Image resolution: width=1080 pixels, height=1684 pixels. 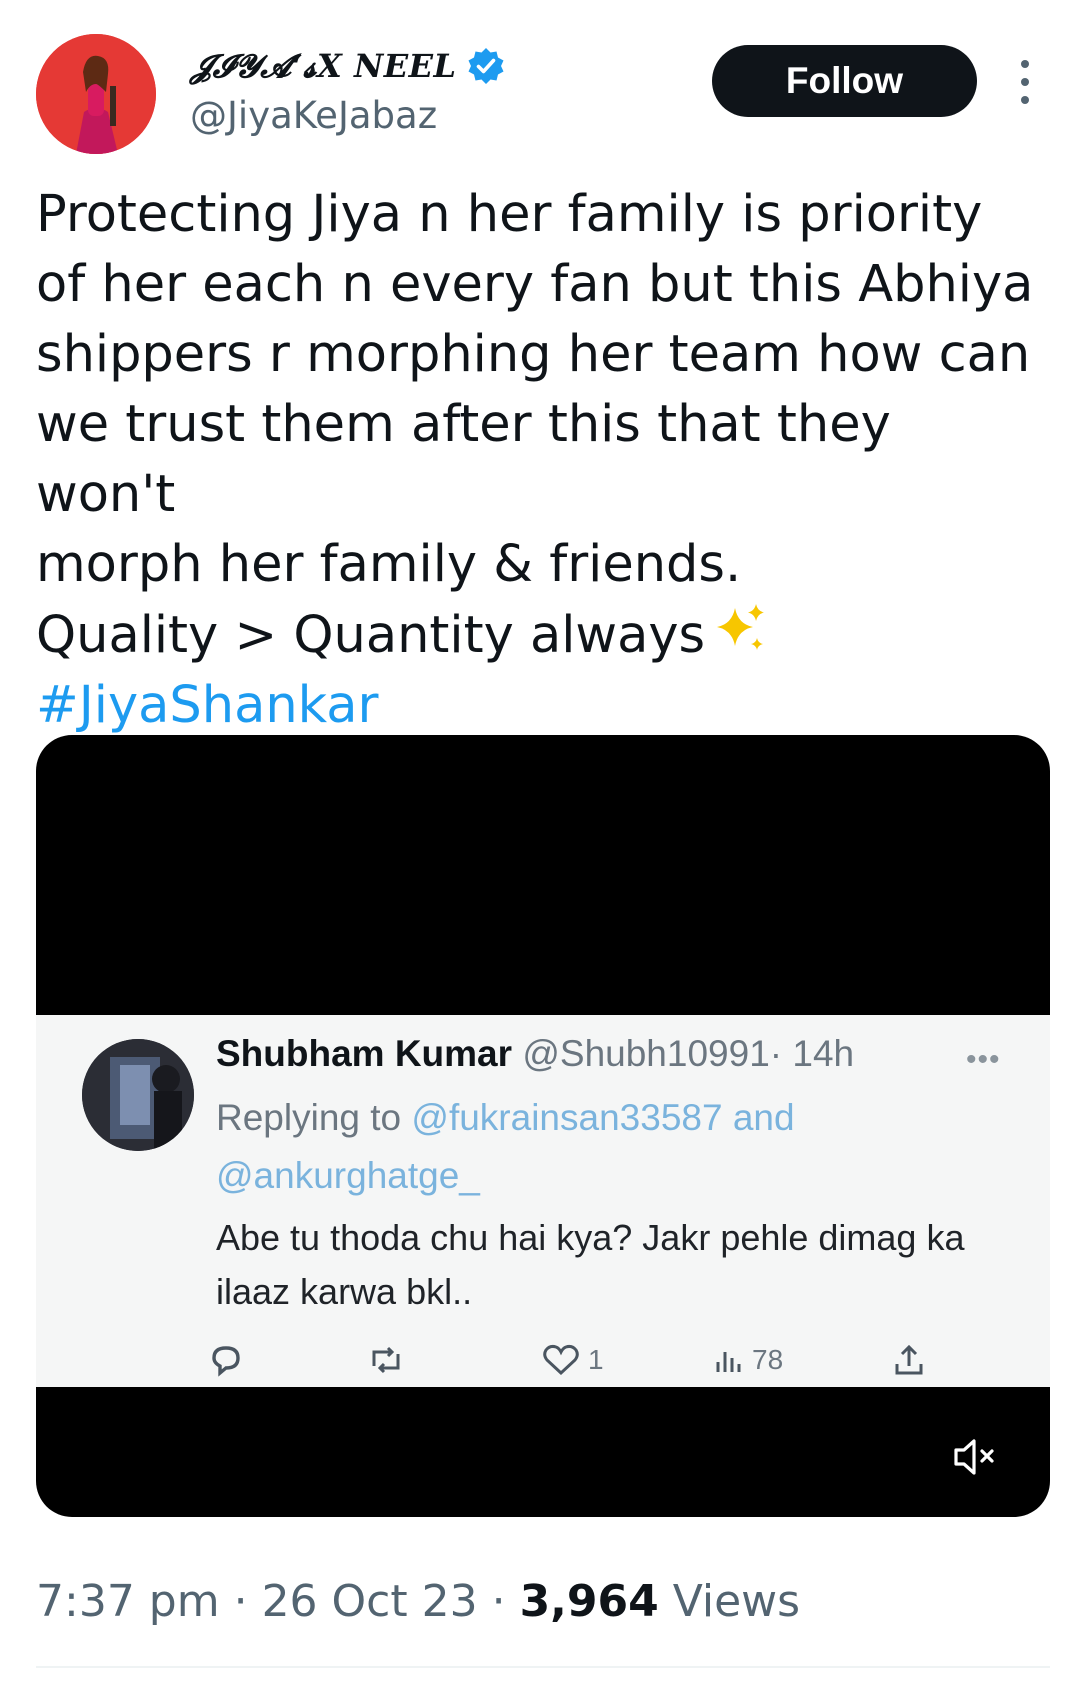 What do you see at coordinates (371, 635) in the screenshot?
I see `quality-text: Quality > Quantity always` at bounding box center [371, 635].